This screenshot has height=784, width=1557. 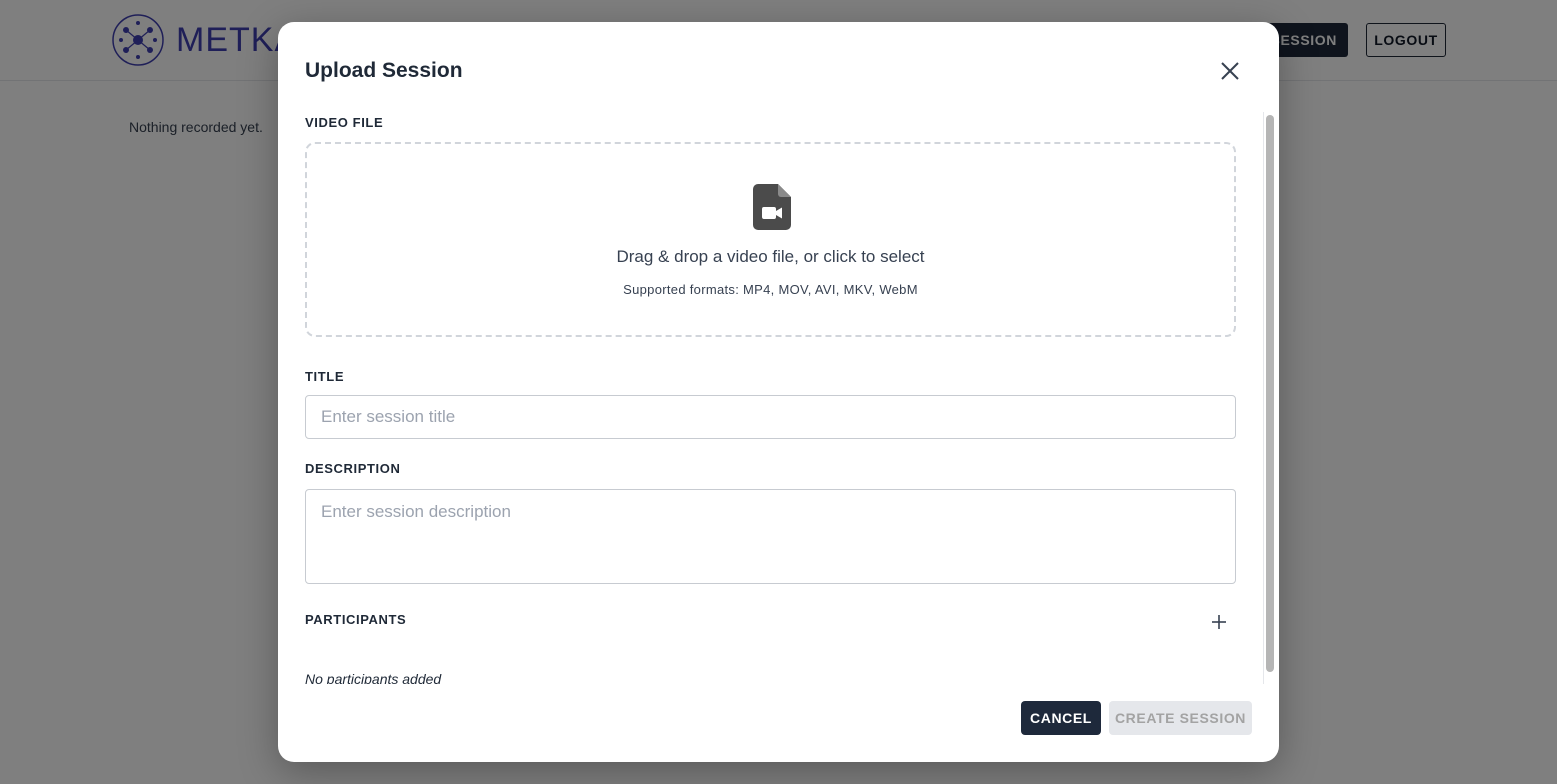 What do you see at coordinates (1270, 393) in the screenshot?
I see `scrollbar-thumb` at bounding box center [1270, 393].